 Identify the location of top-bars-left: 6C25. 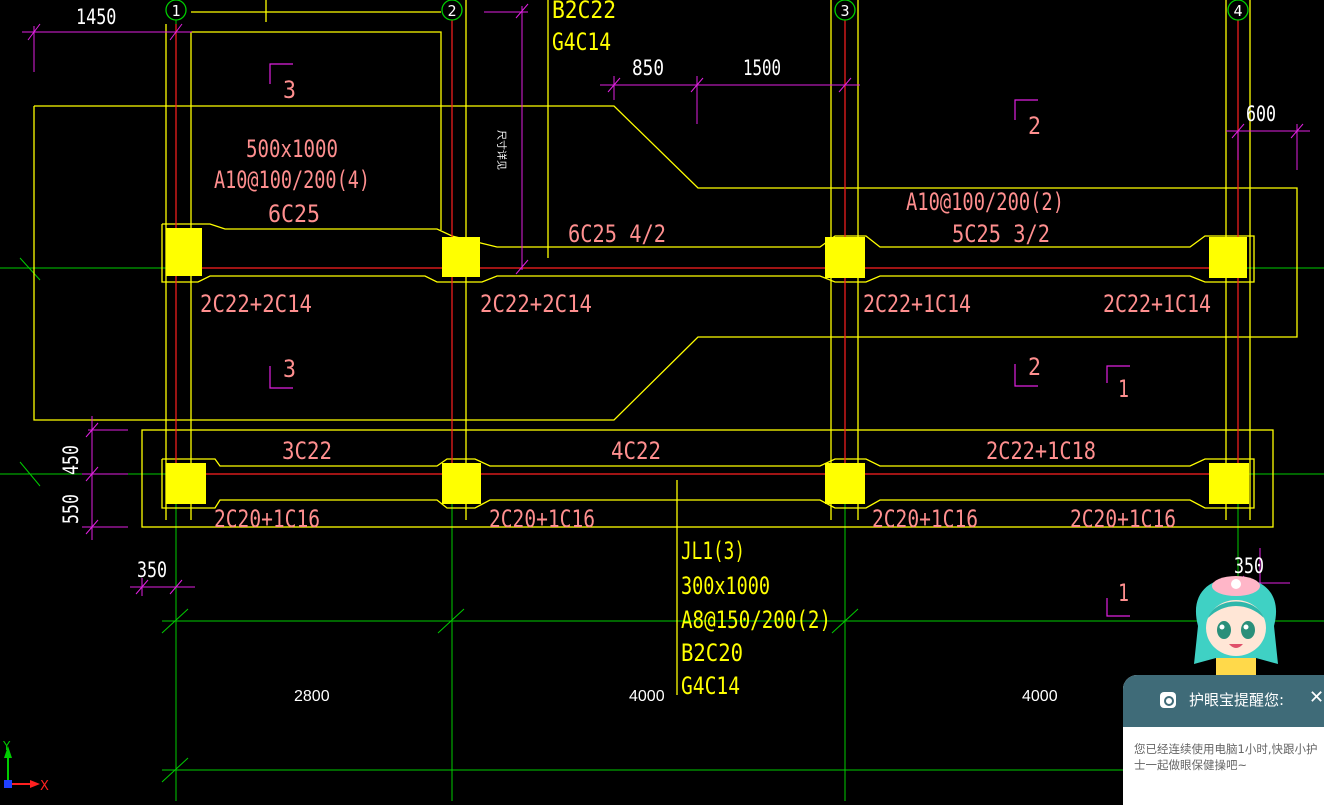
(294, 214).